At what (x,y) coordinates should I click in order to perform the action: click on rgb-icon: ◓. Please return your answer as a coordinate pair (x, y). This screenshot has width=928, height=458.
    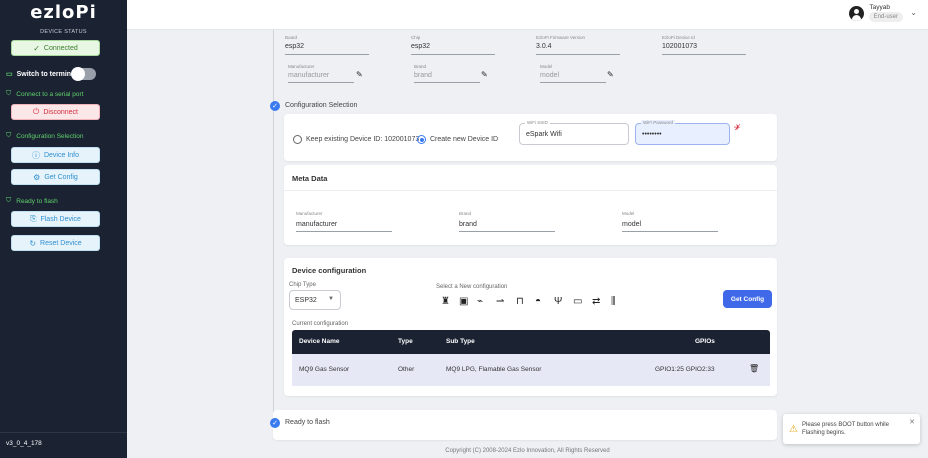
    Looking at the image, I should click on (538, 302).